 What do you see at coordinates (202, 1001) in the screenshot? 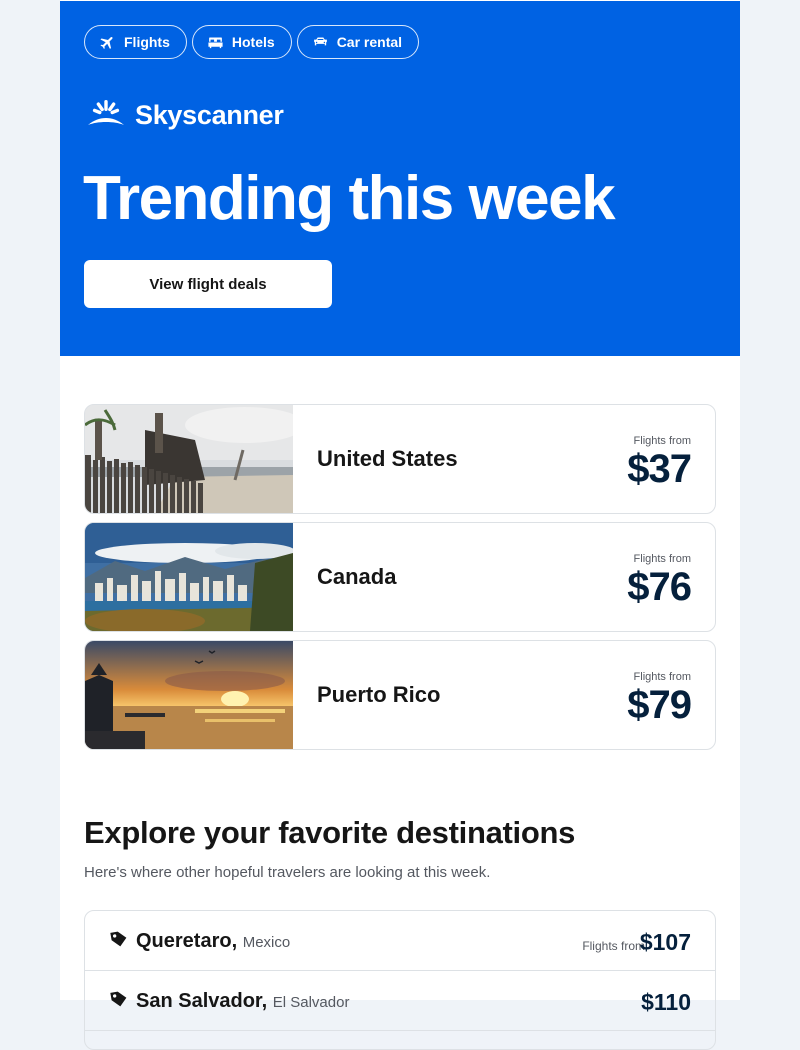
I see `city-name: San Salvador,` at bounding box center [202, 1001].